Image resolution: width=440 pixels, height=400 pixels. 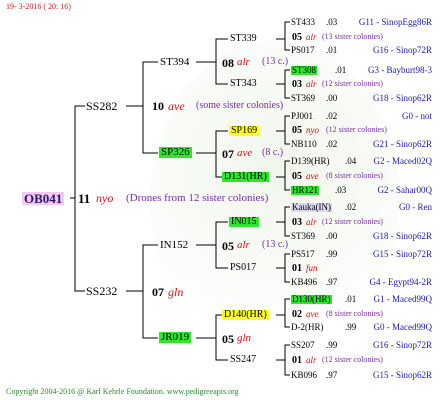 I want to click on gen4-year: .04, so click(x=351, y=161).